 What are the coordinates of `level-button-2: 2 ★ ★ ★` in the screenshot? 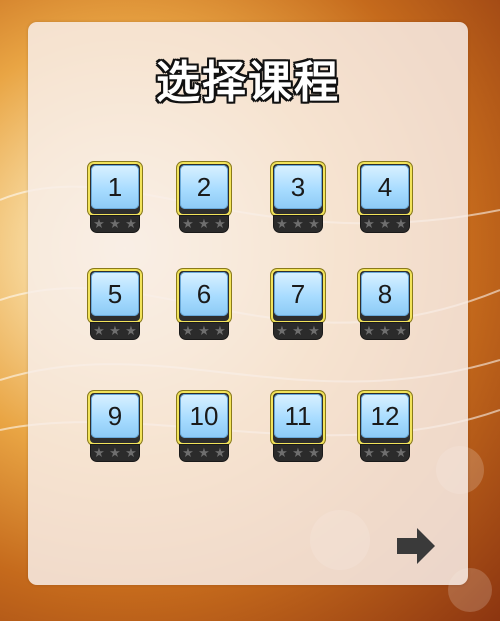 It's located at (204, 197).